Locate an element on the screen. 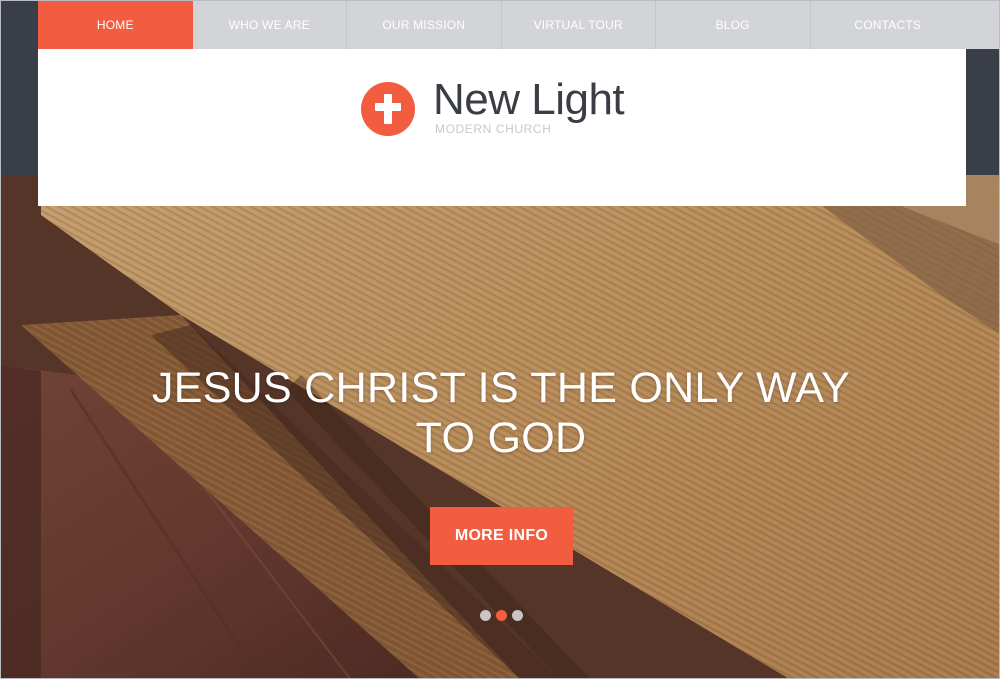  nav-item-our-mission: OUR MISSION is located at coordinates (424, 25).